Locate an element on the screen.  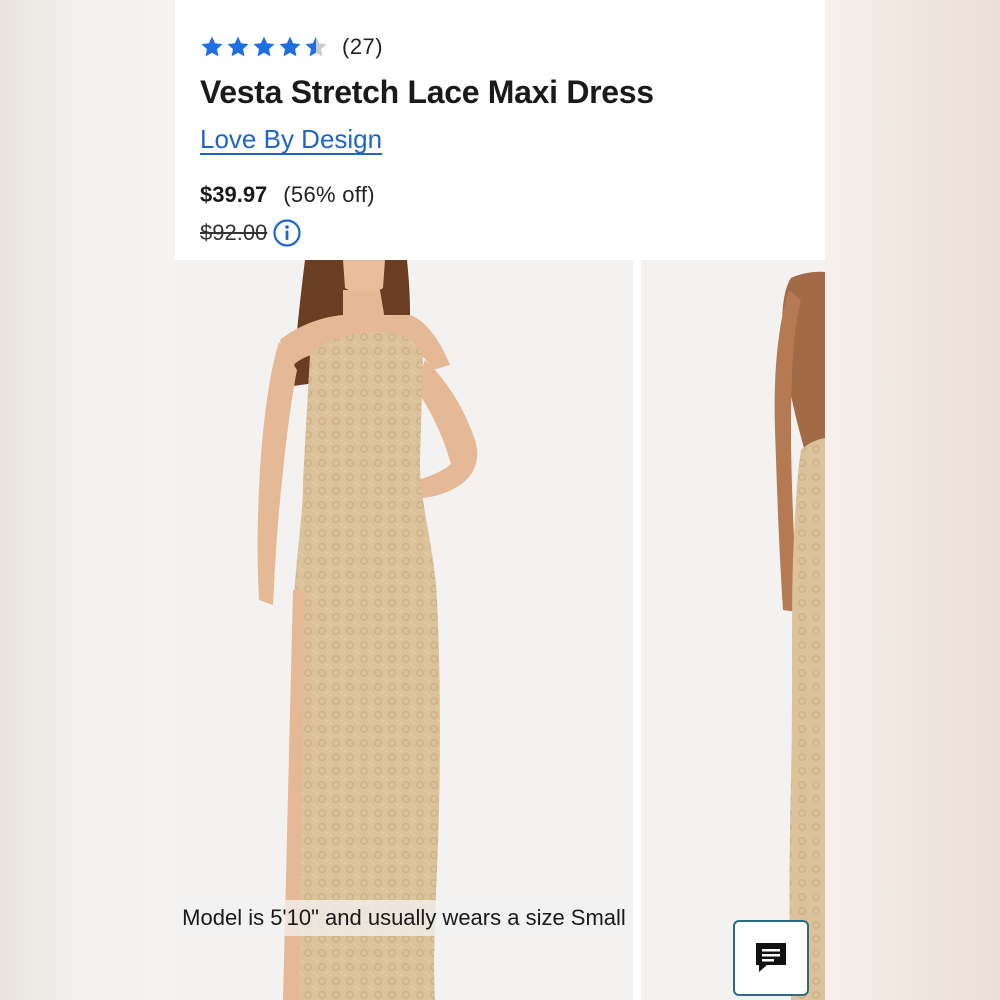
discount-label: (56% off) is located at coordinates (329, 194).